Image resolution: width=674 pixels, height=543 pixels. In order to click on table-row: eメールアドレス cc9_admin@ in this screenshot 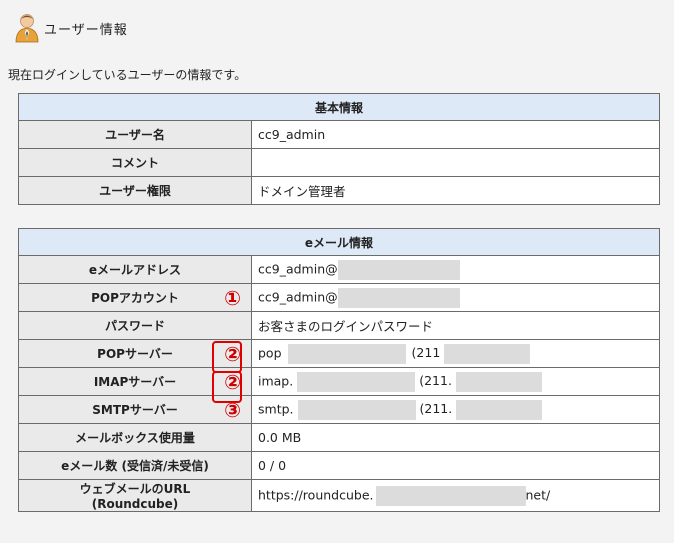, I will do `click(339, 269)`.